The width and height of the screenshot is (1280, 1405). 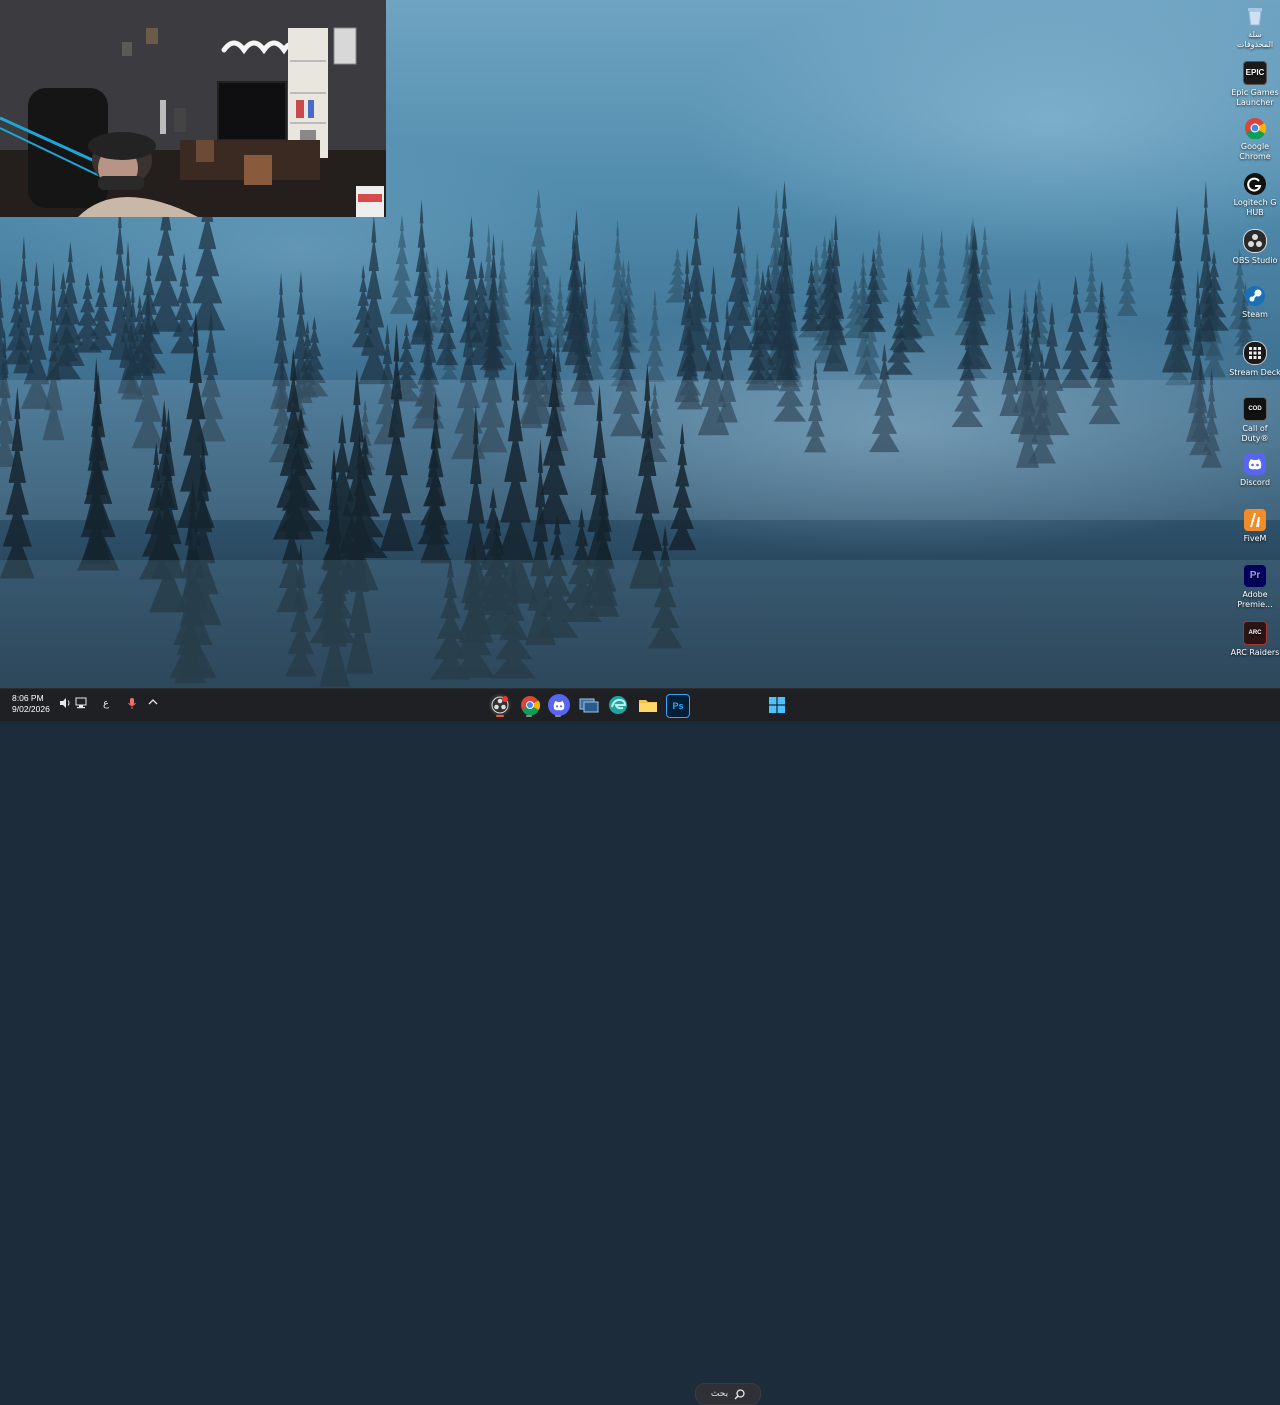 What do you see at coordinates (1255, 16) in the screenshot?
I see `recycle-bin-icon` at bounding box center [1255, 16].